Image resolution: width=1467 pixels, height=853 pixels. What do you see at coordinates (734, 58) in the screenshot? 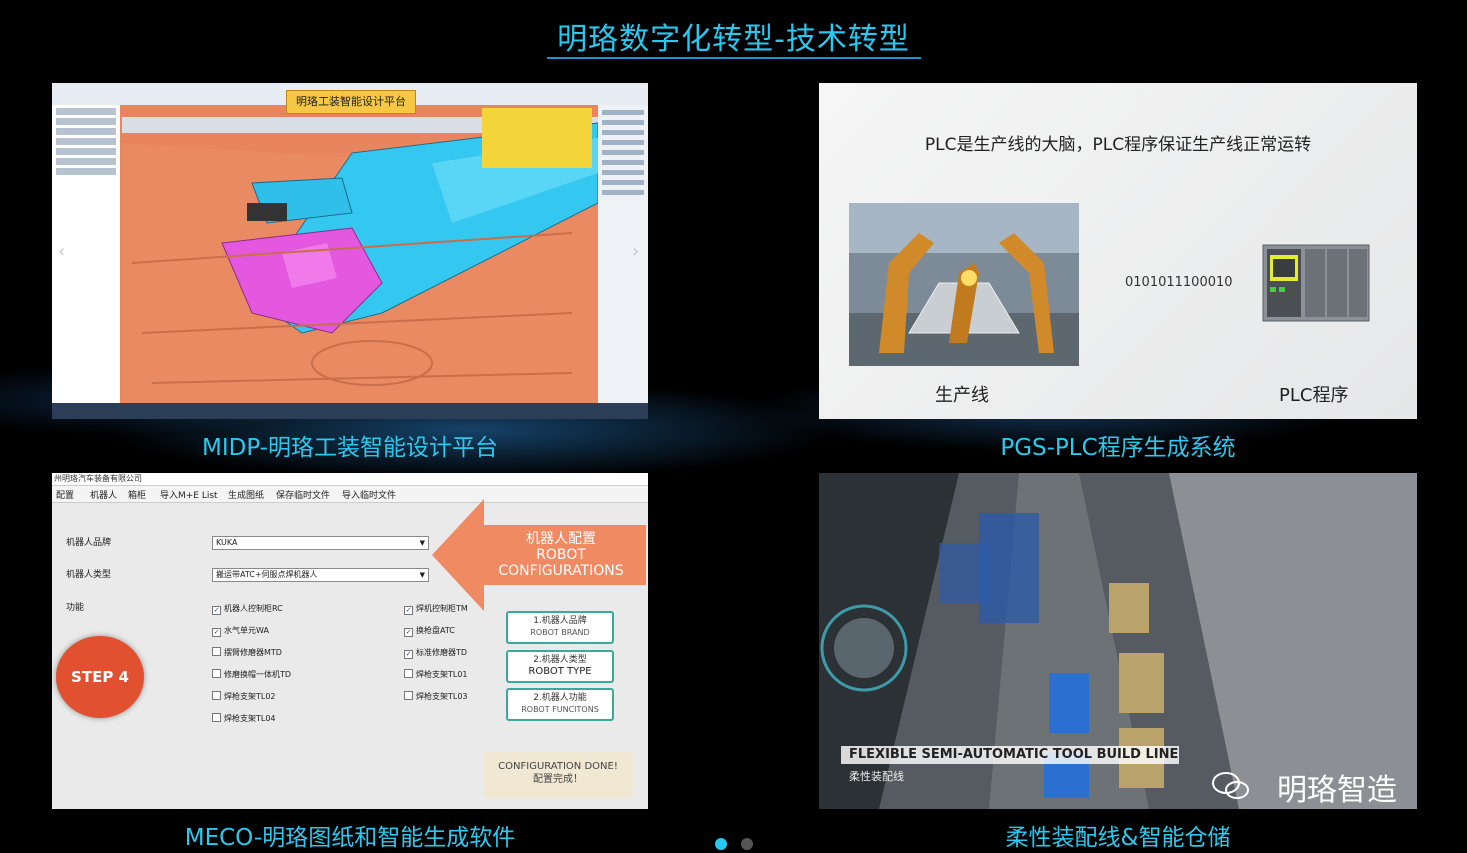
I see `title-underline` at bounding box center [734, 58].